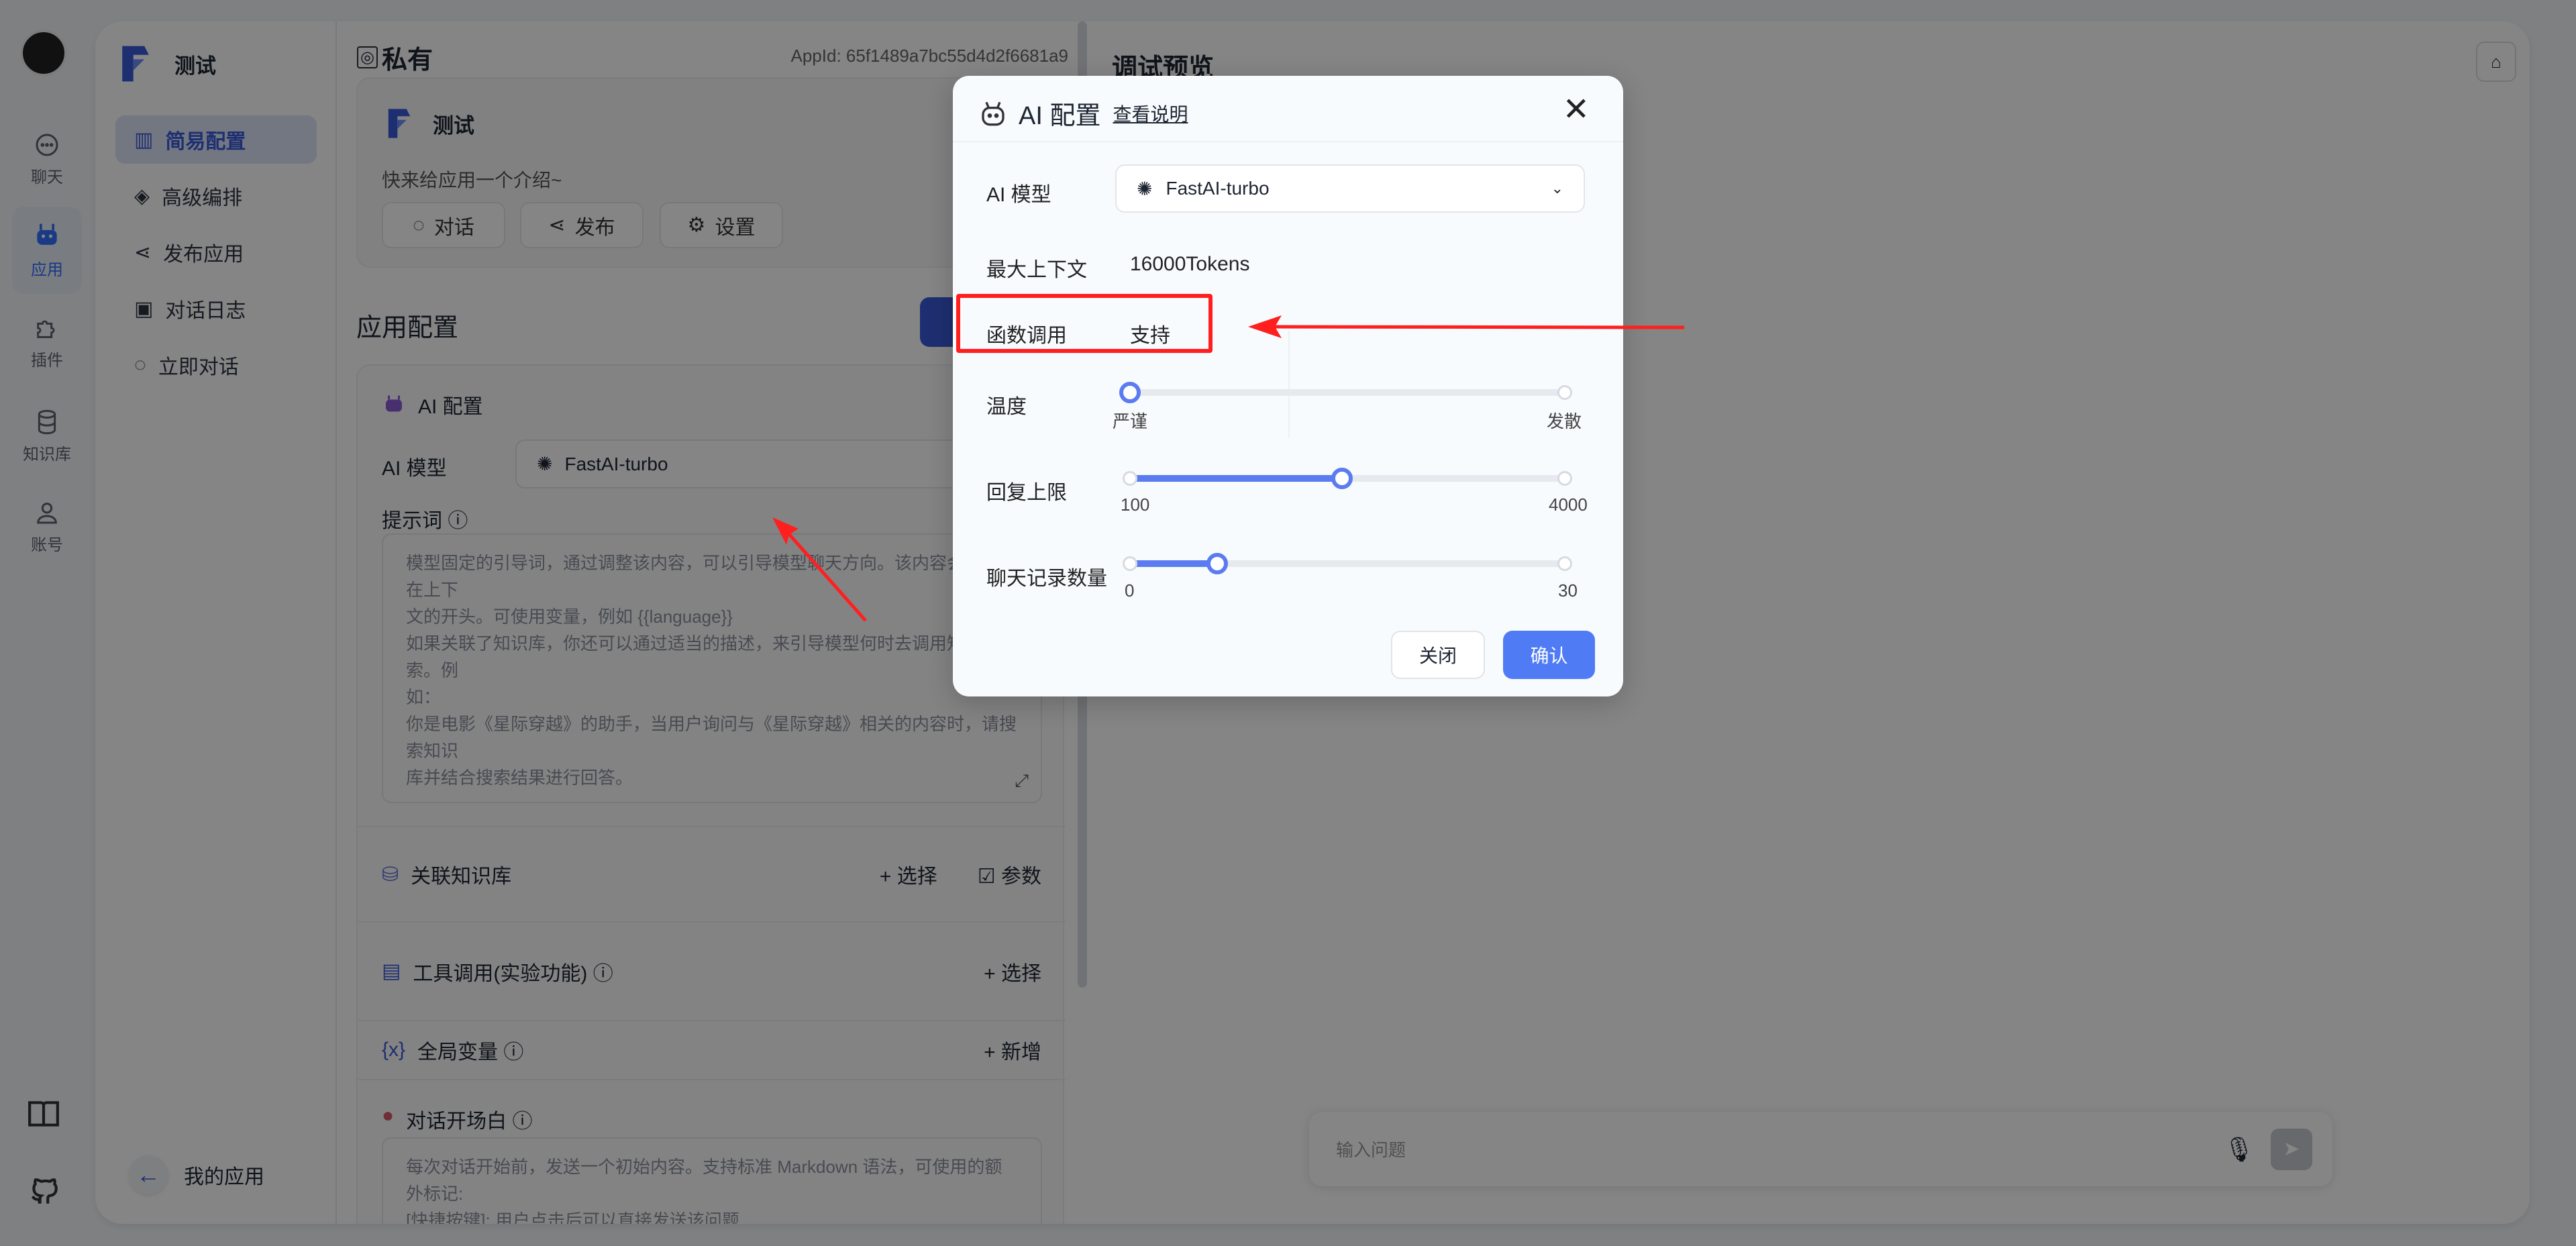 This screenshot has height=1246, width=2576. Describe the element at coordinates (1036, 270) in the screenshot. I see `max-context-label: 最大上下文` at that location.